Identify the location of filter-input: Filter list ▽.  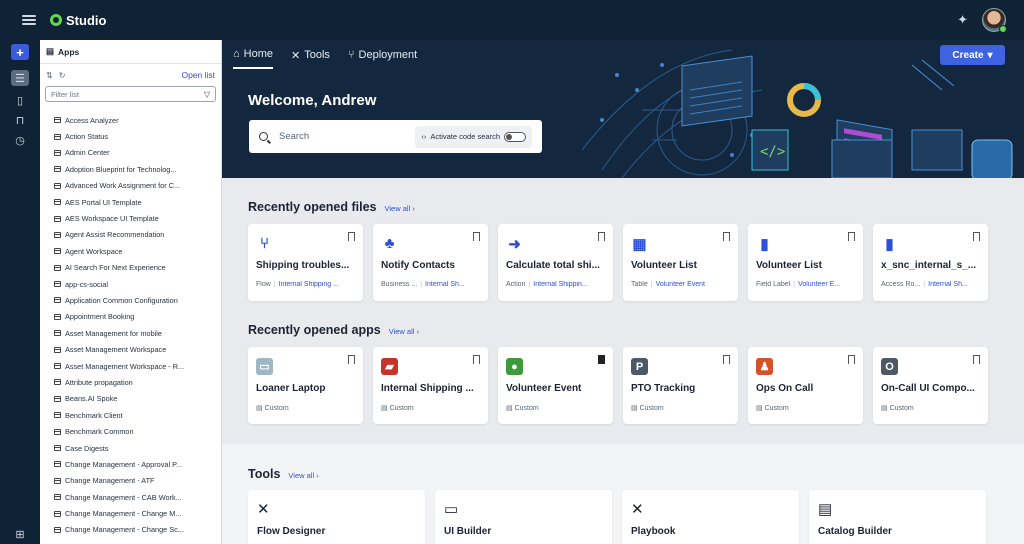
(130, 94).